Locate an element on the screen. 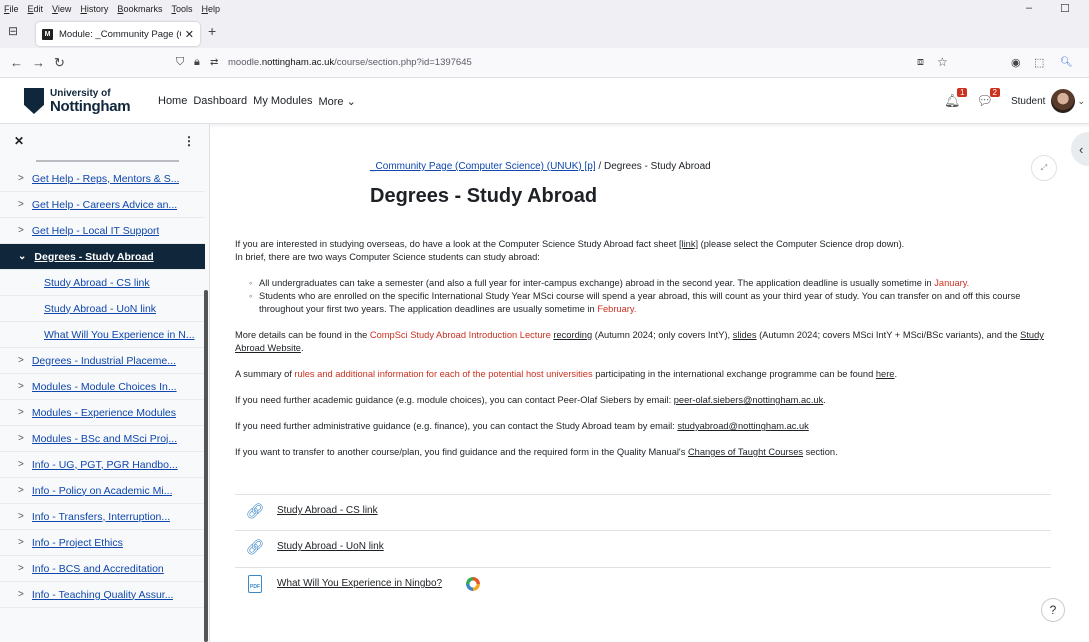 This screenshot has height=642, width=1089. forward-icon: → is located at coordinates (38, 62).